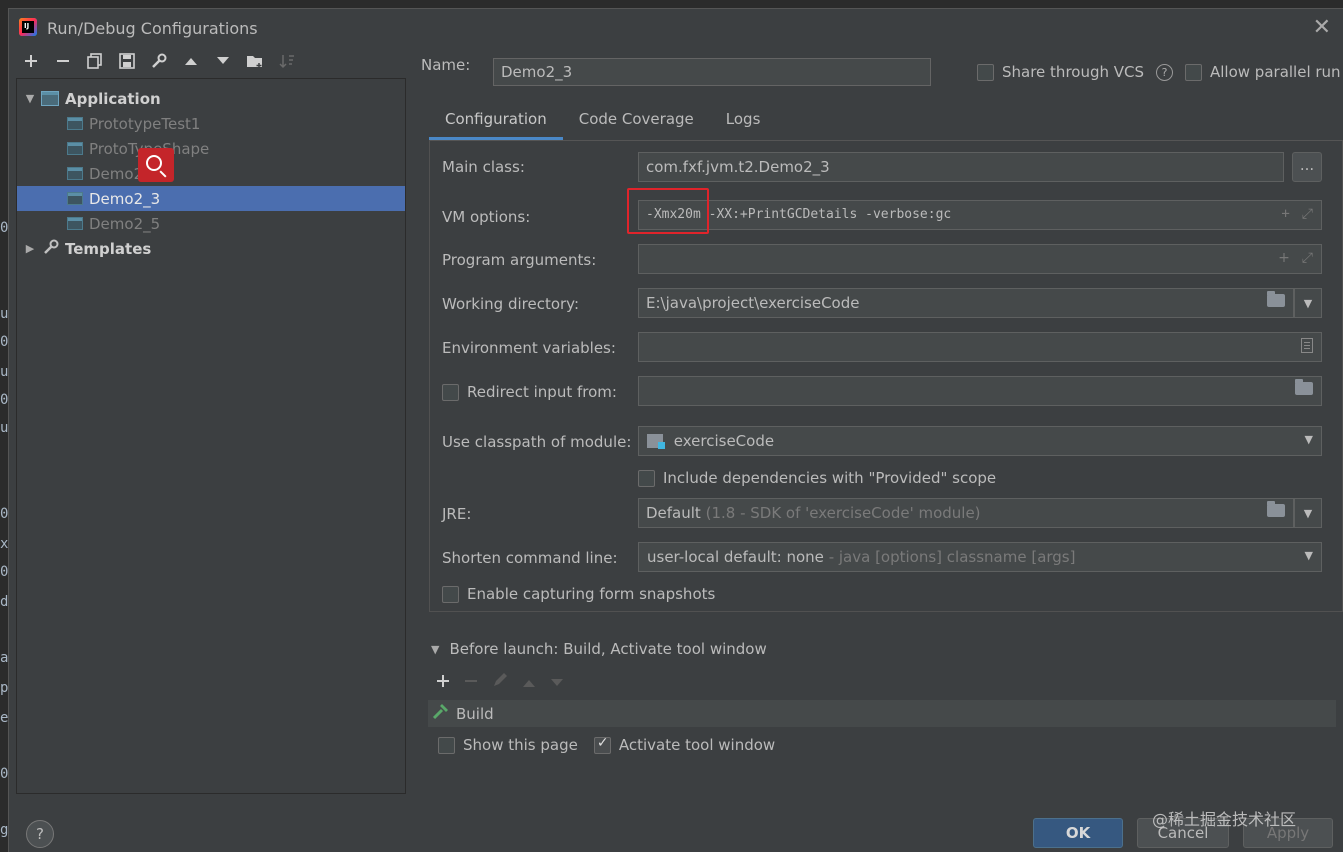 The height and width of the screenshot is (852, 1343). I want to click on name-label: Name:, so click(446, 65).